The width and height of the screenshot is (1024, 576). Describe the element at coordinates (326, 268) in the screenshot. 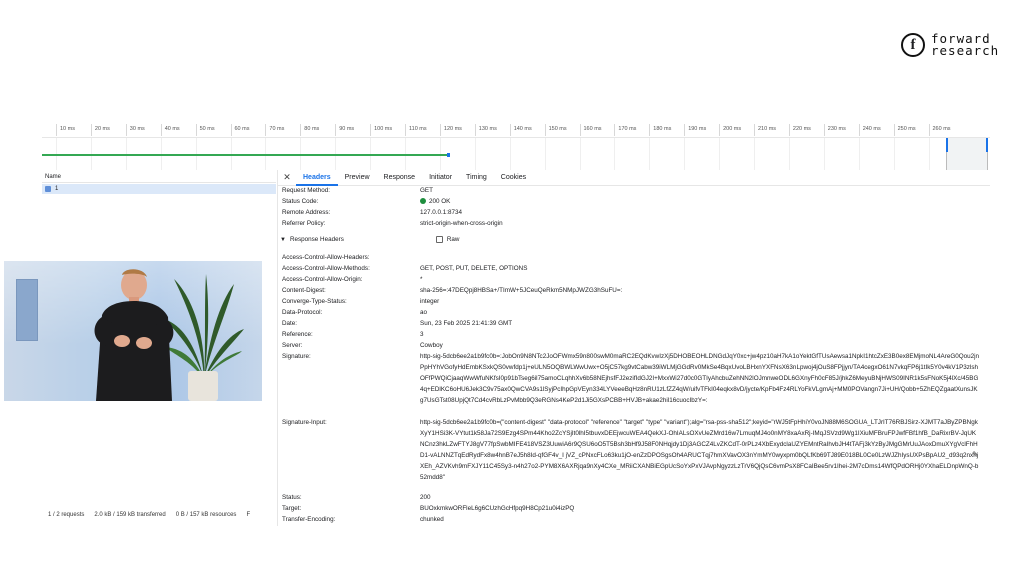

I see `header-key: Access-Control-Allow-Methods:` at that location.